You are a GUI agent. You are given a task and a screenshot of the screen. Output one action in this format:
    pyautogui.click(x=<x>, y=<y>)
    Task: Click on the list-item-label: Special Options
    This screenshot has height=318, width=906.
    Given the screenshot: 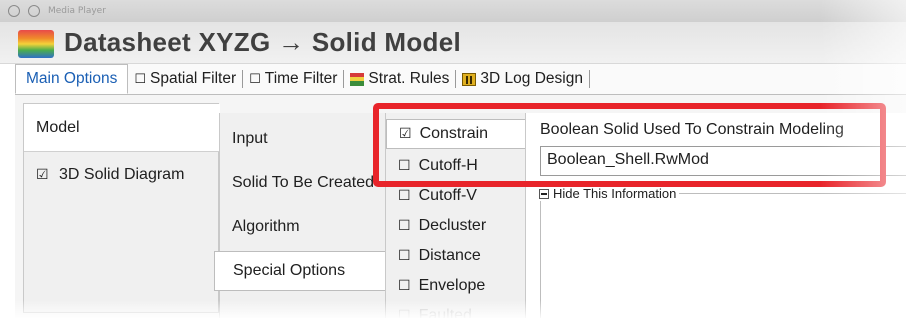 What is the action you would take?
    pyautogui.click(x=289, y=270)
    